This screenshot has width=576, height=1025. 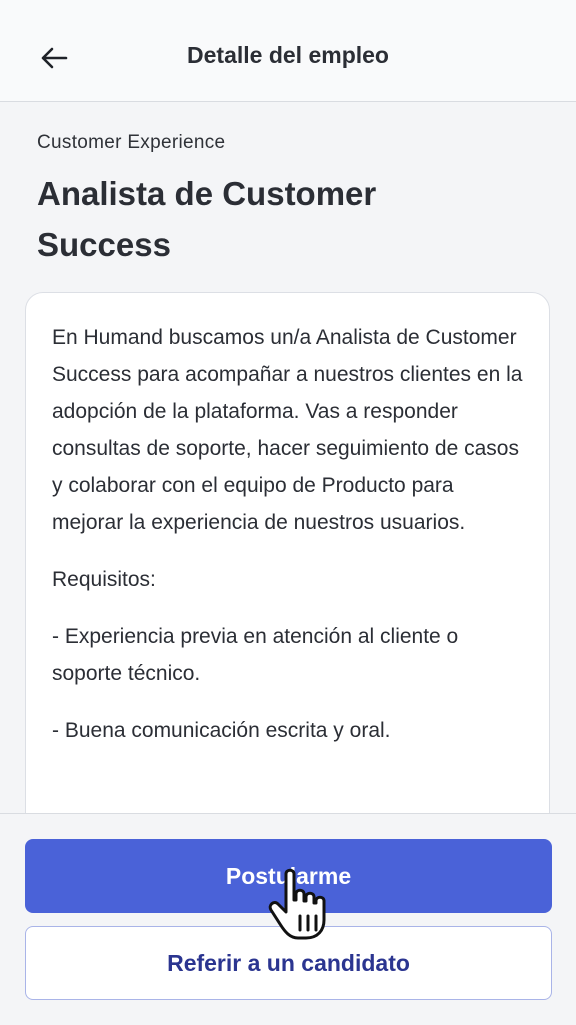 What do you see at coordinates (131, 142) in the screenshot?
I see `job-category: Customer Experience` at bounding box center [131, 142].